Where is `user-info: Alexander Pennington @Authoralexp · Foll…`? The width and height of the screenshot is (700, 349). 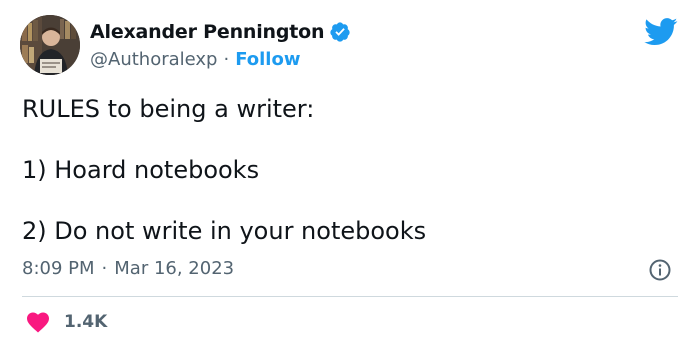
user-info: Alexander Pennington @Authoralexp · Foll… is located at coordinates (220, 45).